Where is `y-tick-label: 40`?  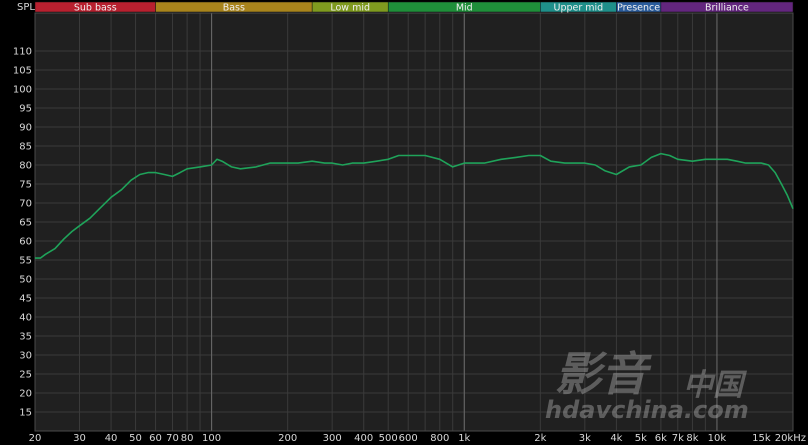
y-tick-label: 40 is located at coordinates (25, 318).